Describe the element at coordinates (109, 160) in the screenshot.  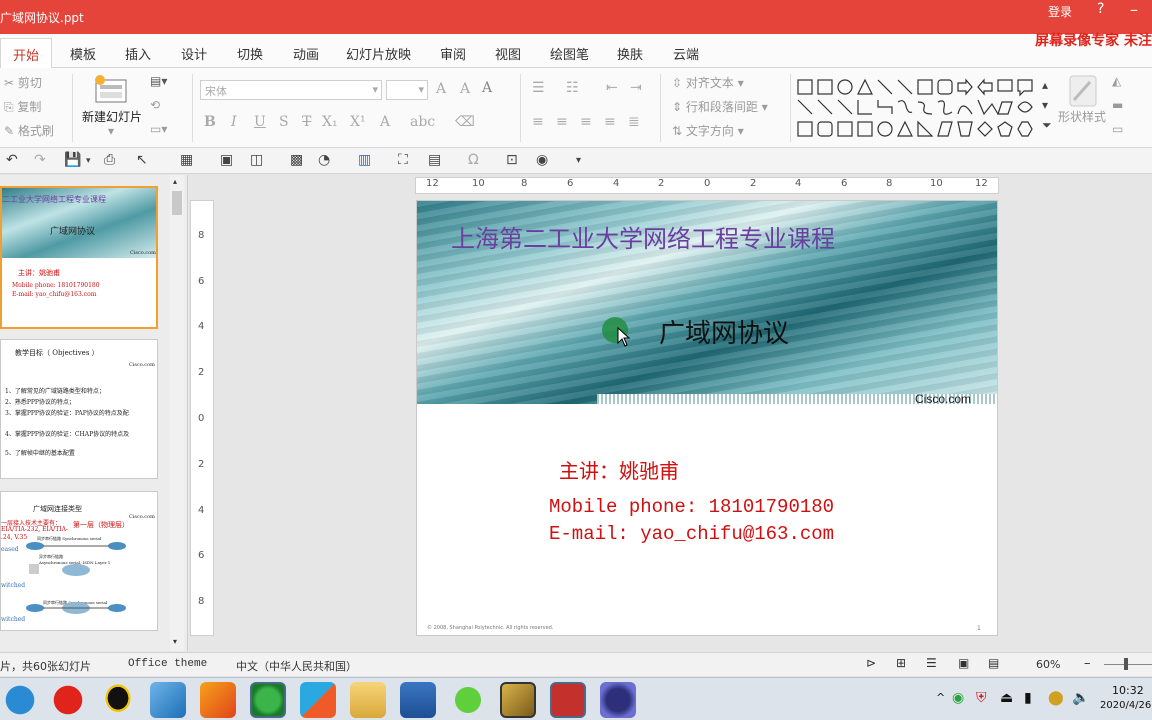
I see `print-icon: ⎙` at that location.